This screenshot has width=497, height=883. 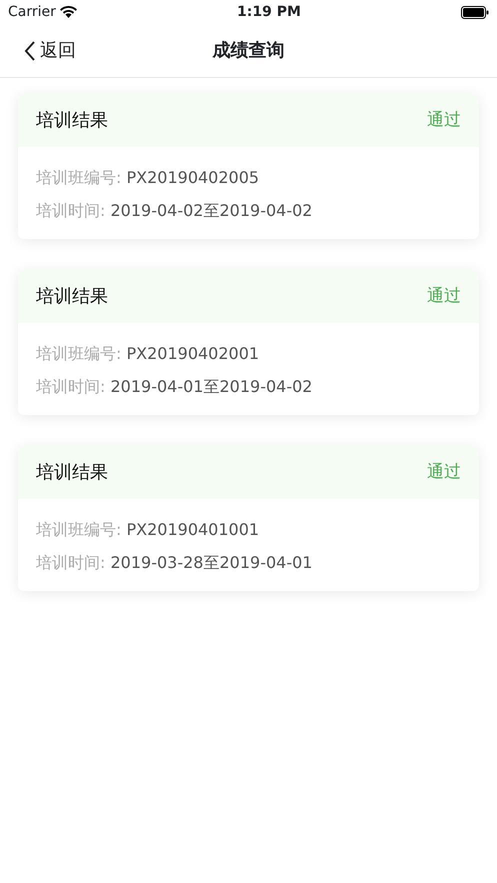 What do you see at coordinates (269, 12) in the screenshot?
I see `status-time: 1:19 PM` at bounding box center [269, 12].